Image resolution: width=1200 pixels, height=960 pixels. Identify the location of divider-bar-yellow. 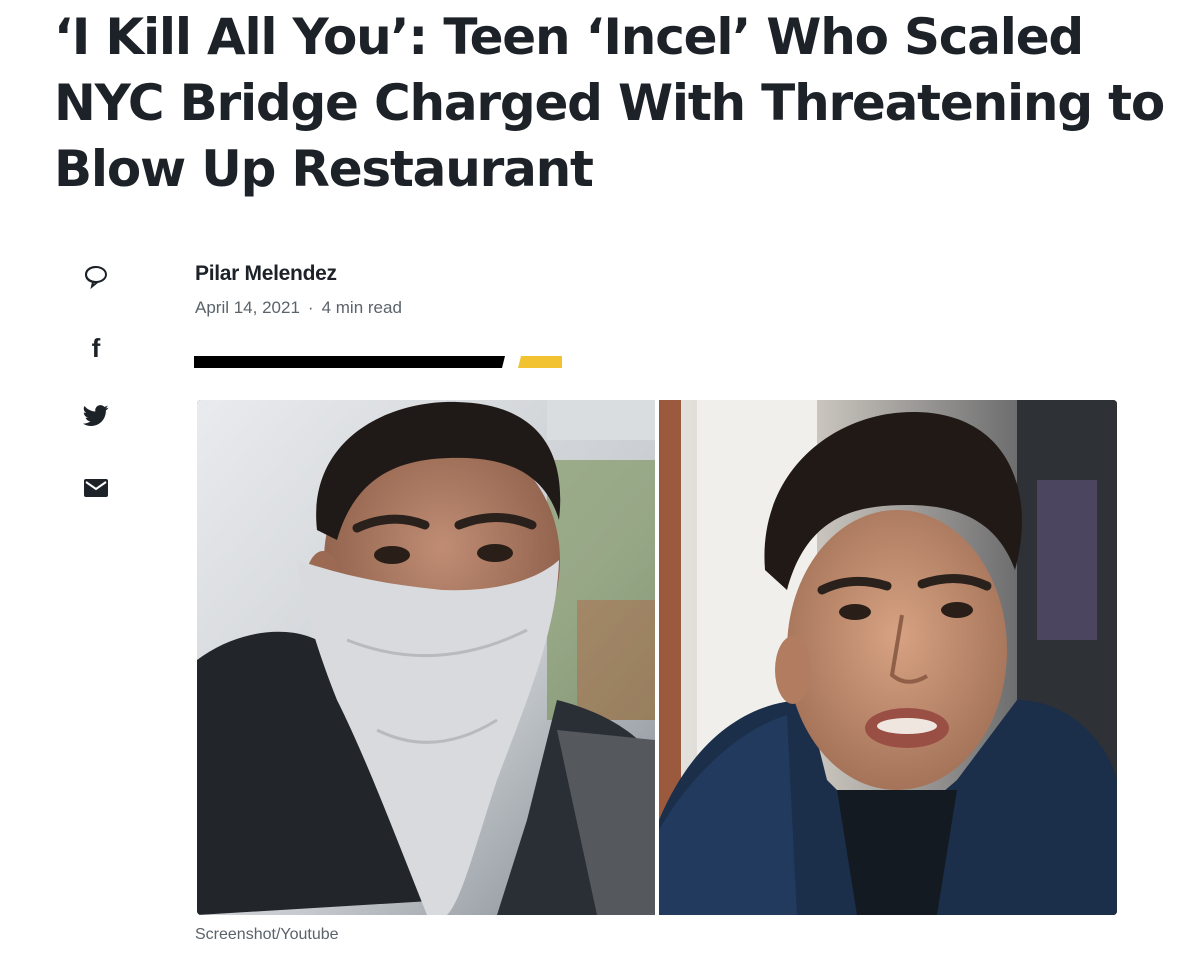
(540, 362).